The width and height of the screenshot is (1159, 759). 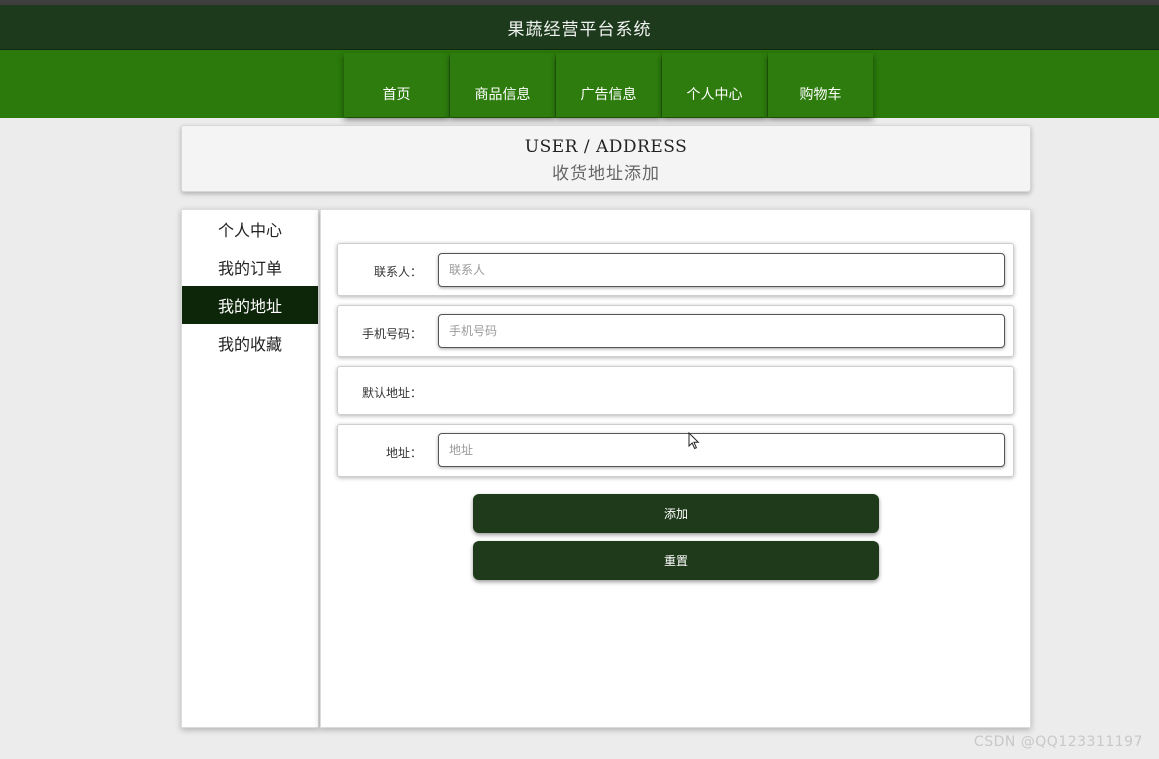 I want to click on address-label: 地址：, so click(x=403, y=453).